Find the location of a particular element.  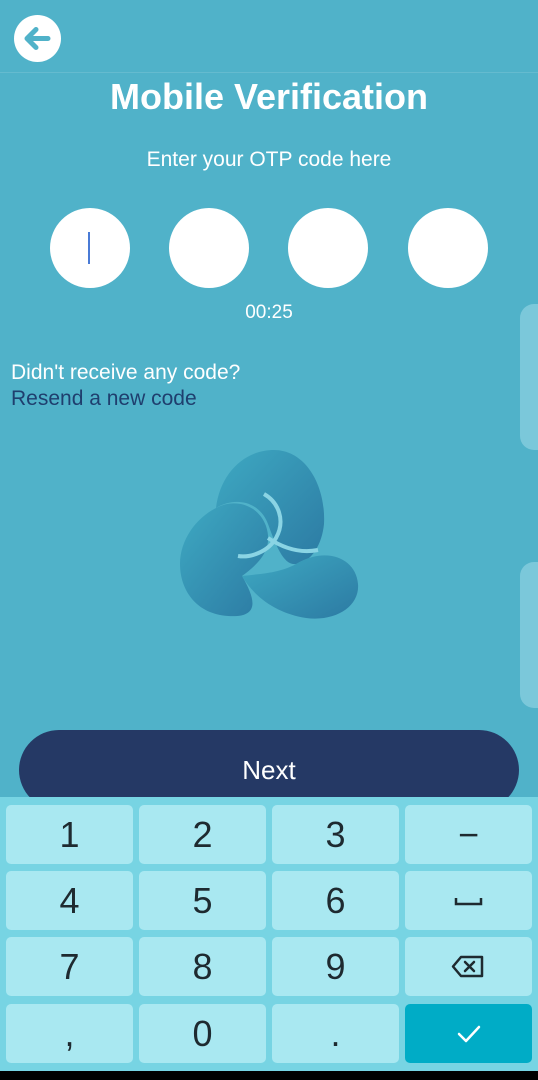

side-edge-tab-upper is located at coordinates (529, 377).